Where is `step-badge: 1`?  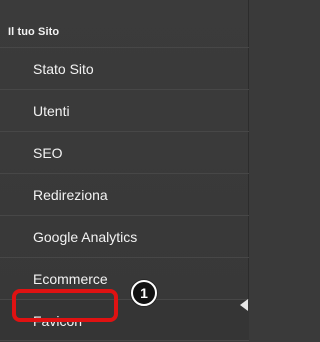
step-badge: 1 is located at coordinates (144, 293).